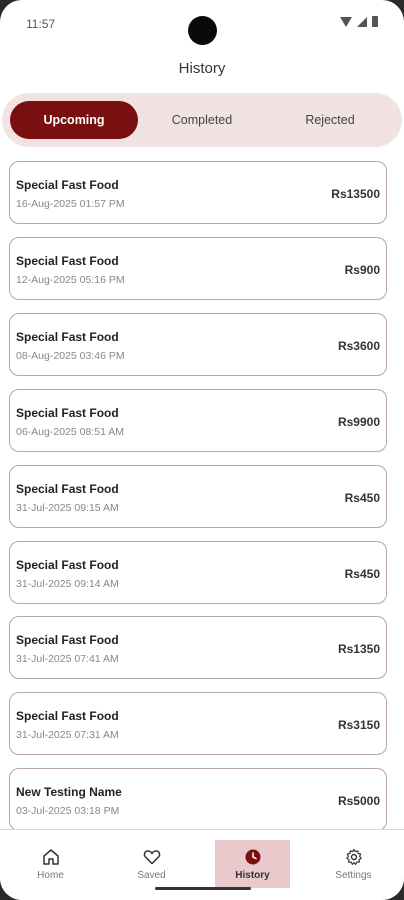 The height and width of the screenshot is (900, 404). What do you see at coordinates (358, 649) in the screenshot?
I see `order-price: Rs1350` at bounding box center [358, 649].